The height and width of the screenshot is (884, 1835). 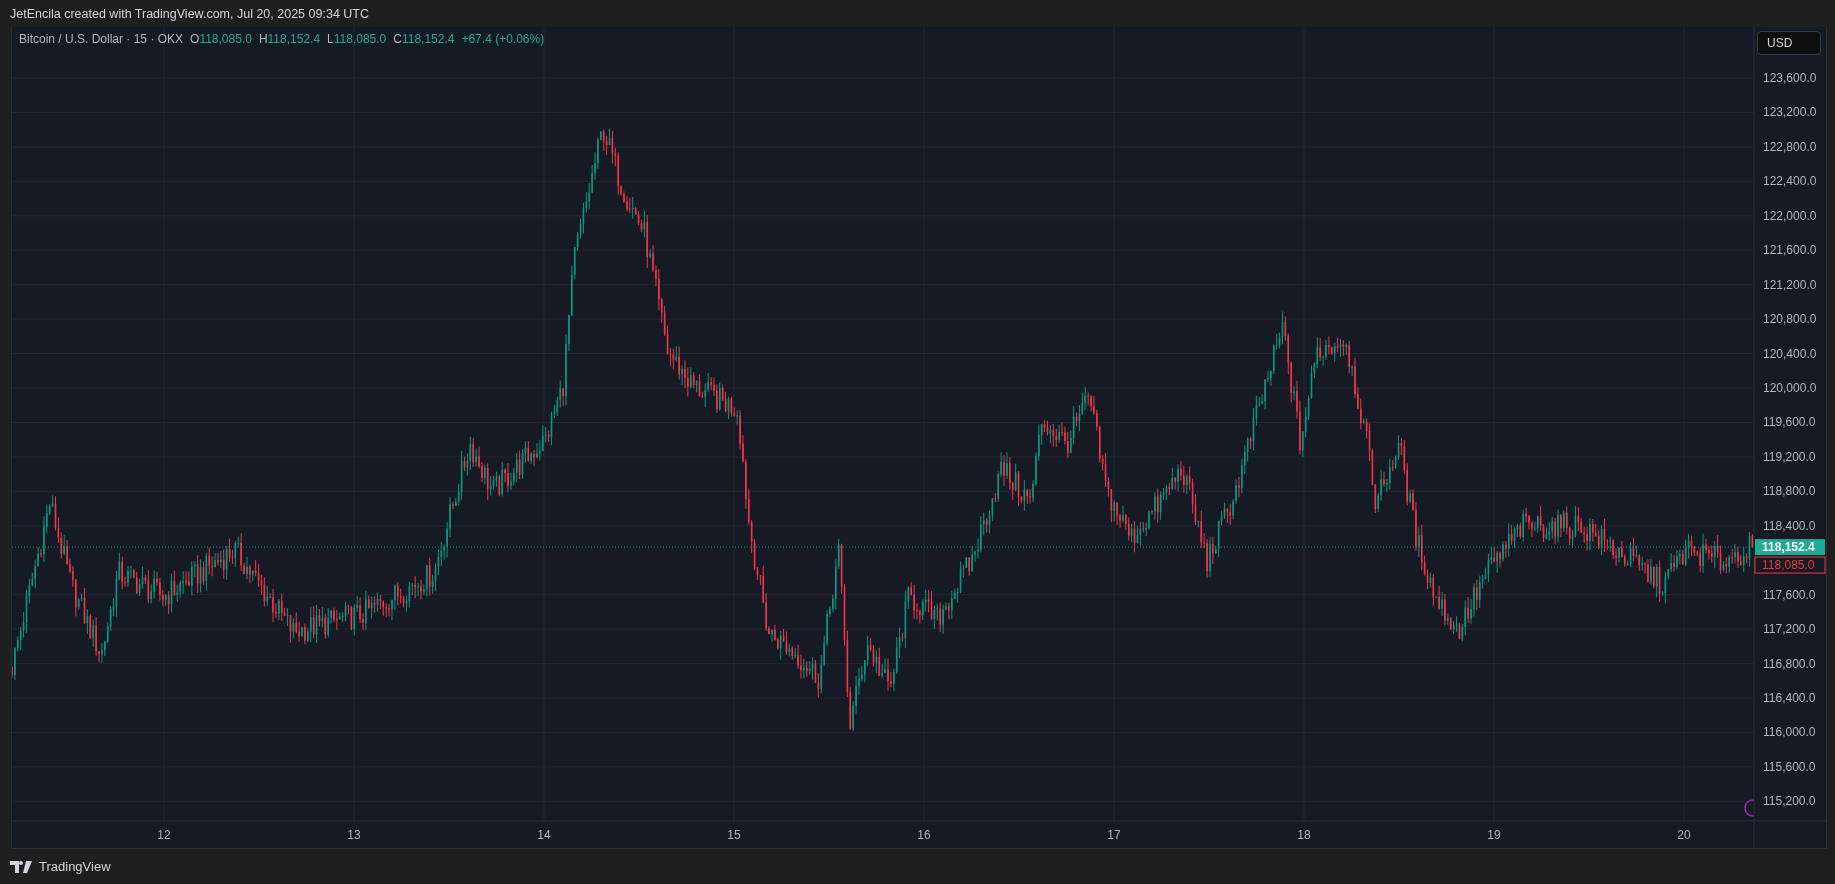 I want to click on price-axis-label: 119,200.0, so click(x=1789, y=456).